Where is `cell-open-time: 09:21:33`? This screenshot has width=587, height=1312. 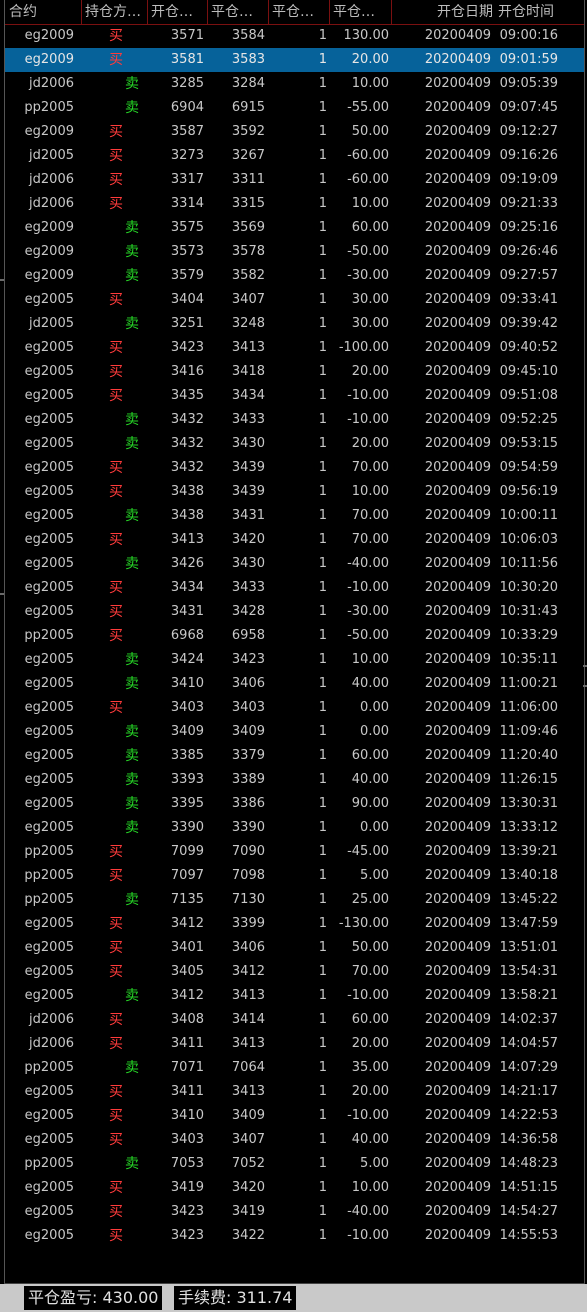 cell-open-time: 09:21:33 is located at coordinates (528, 203).